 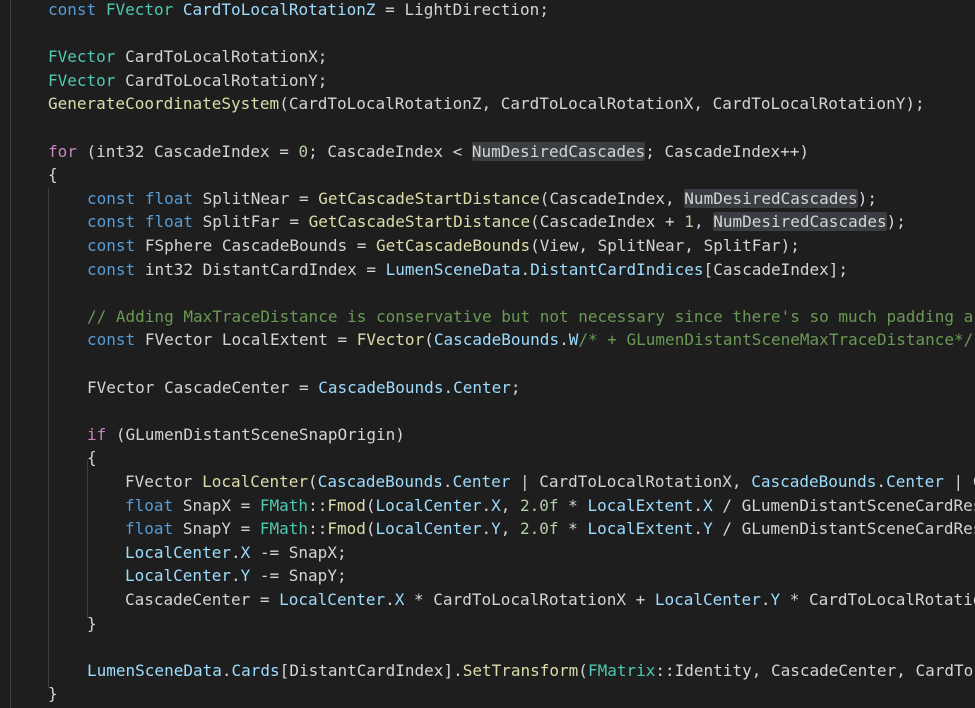 What do you see at coordinates (453, 269) in the screenshot?
I see `code-token: LumenSceneData` at bounding box center [453, 269].